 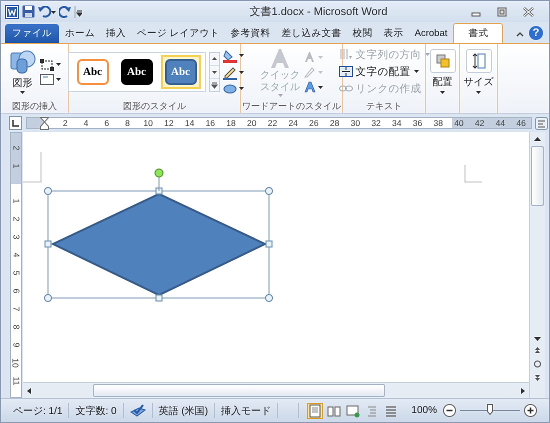 What do you see at coordinates (44, 123) in the screenshot?
I see `indent-marker-icon` at bounding box center [44, 123].